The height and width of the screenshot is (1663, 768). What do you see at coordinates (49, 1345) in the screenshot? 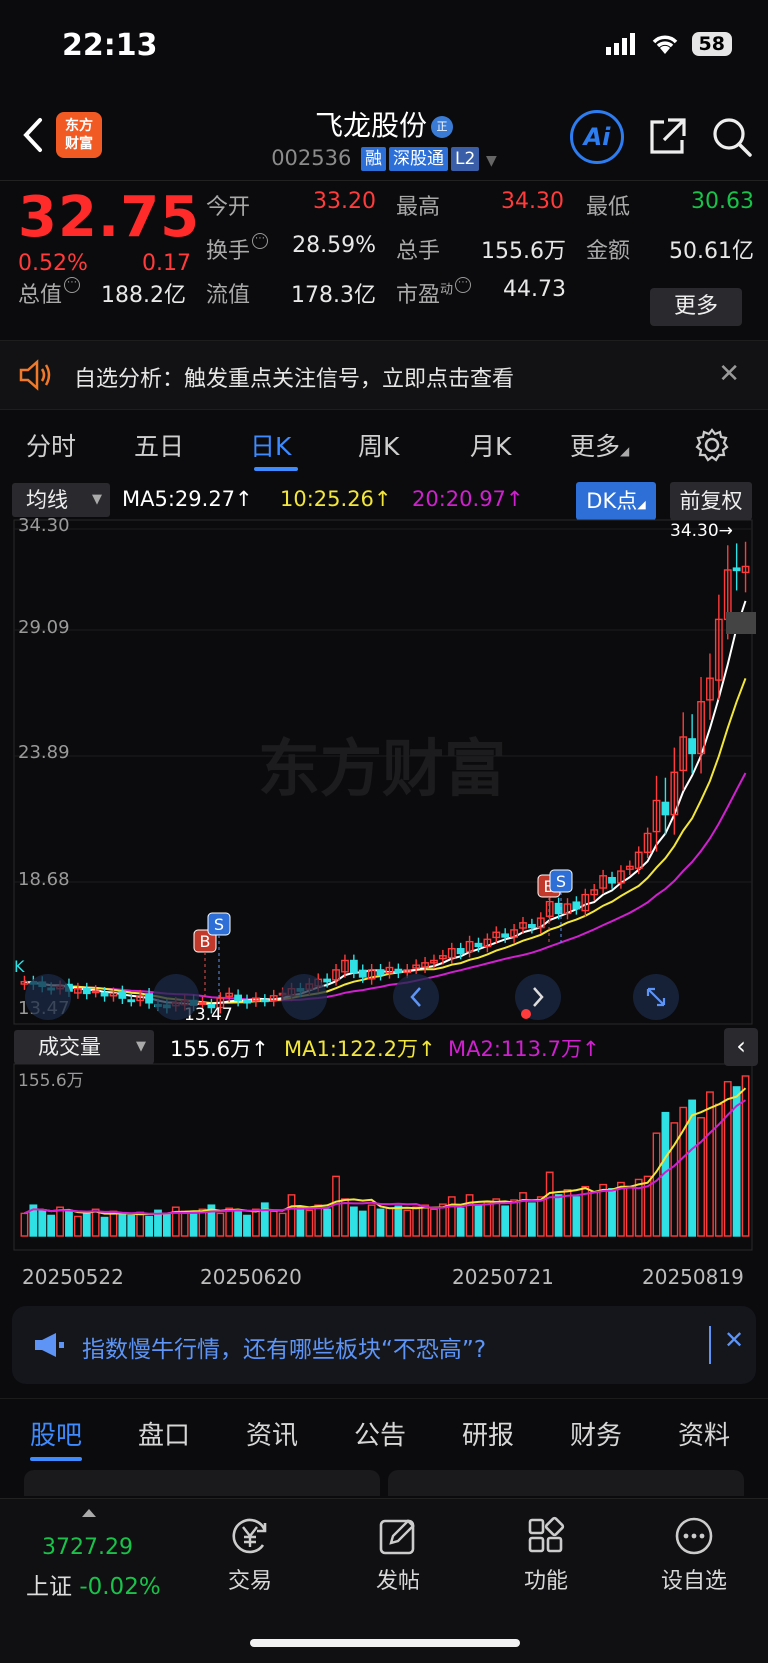
I see `megaphone-icon` at bounding box center [49, 1345].